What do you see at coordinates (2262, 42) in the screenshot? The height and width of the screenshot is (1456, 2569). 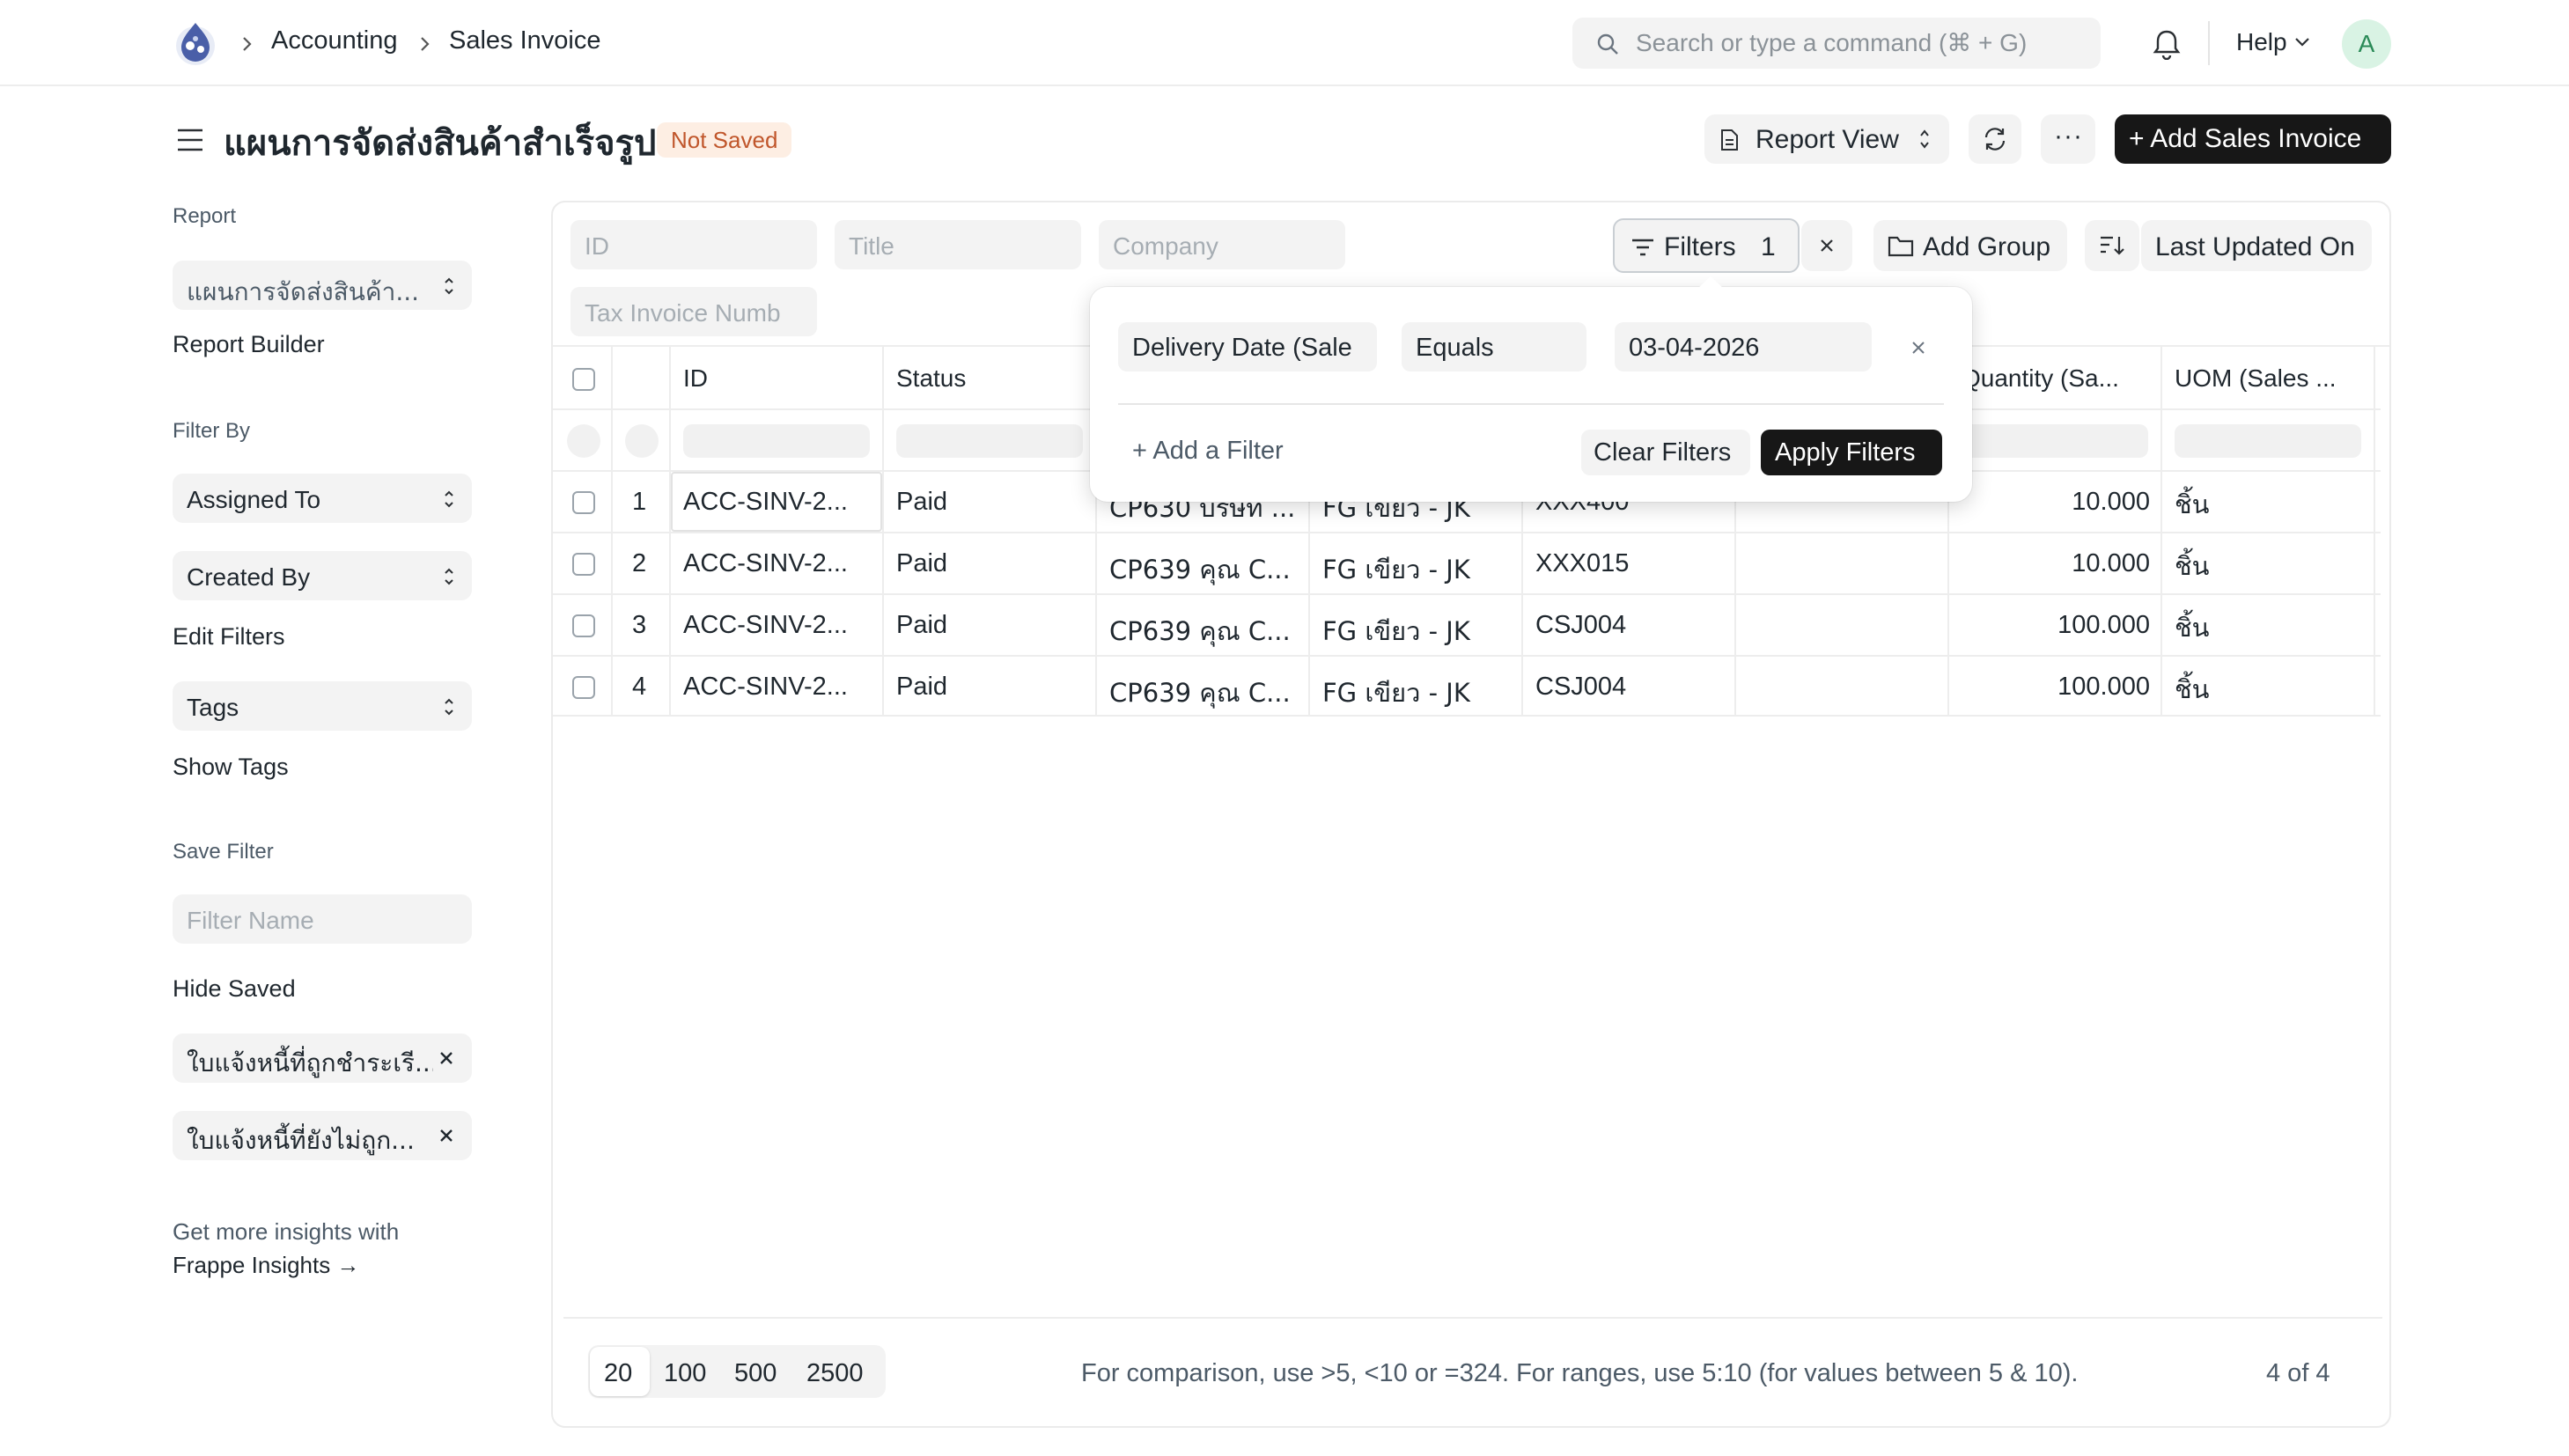 I see `help-menu: Help` at bounding box center [2262, 42].